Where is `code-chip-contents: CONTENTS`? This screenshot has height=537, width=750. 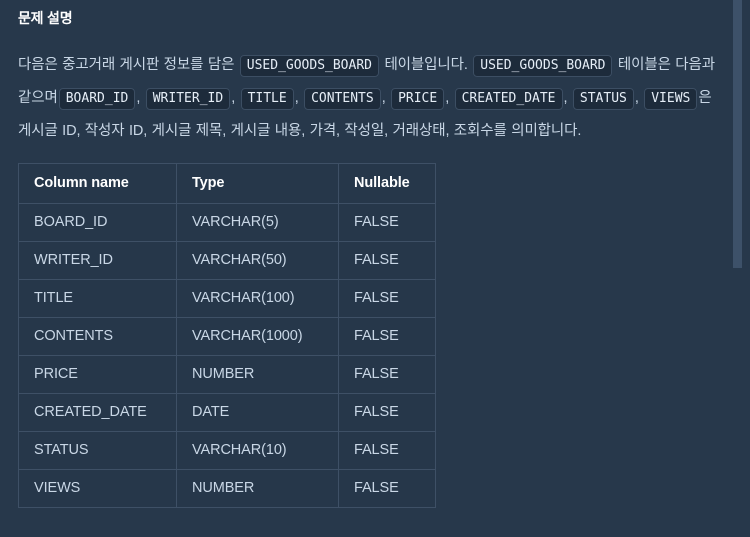
code-chip-contents: CONTENTS is located at coordinates (342, 98).